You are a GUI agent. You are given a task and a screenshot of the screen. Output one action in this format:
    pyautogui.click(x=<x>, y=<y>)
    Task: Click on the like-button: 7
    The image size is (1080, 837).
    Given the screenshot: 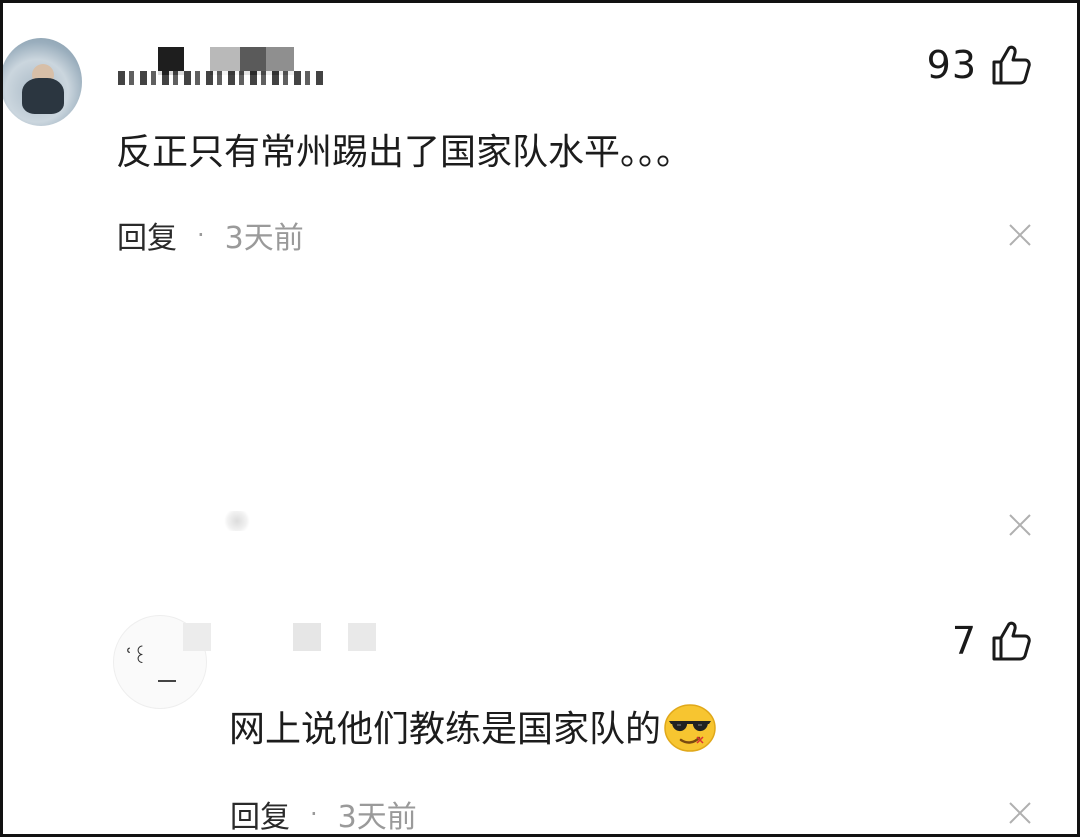 What is the action you would take?
    pyautogui.click(x=991, y=641)
    